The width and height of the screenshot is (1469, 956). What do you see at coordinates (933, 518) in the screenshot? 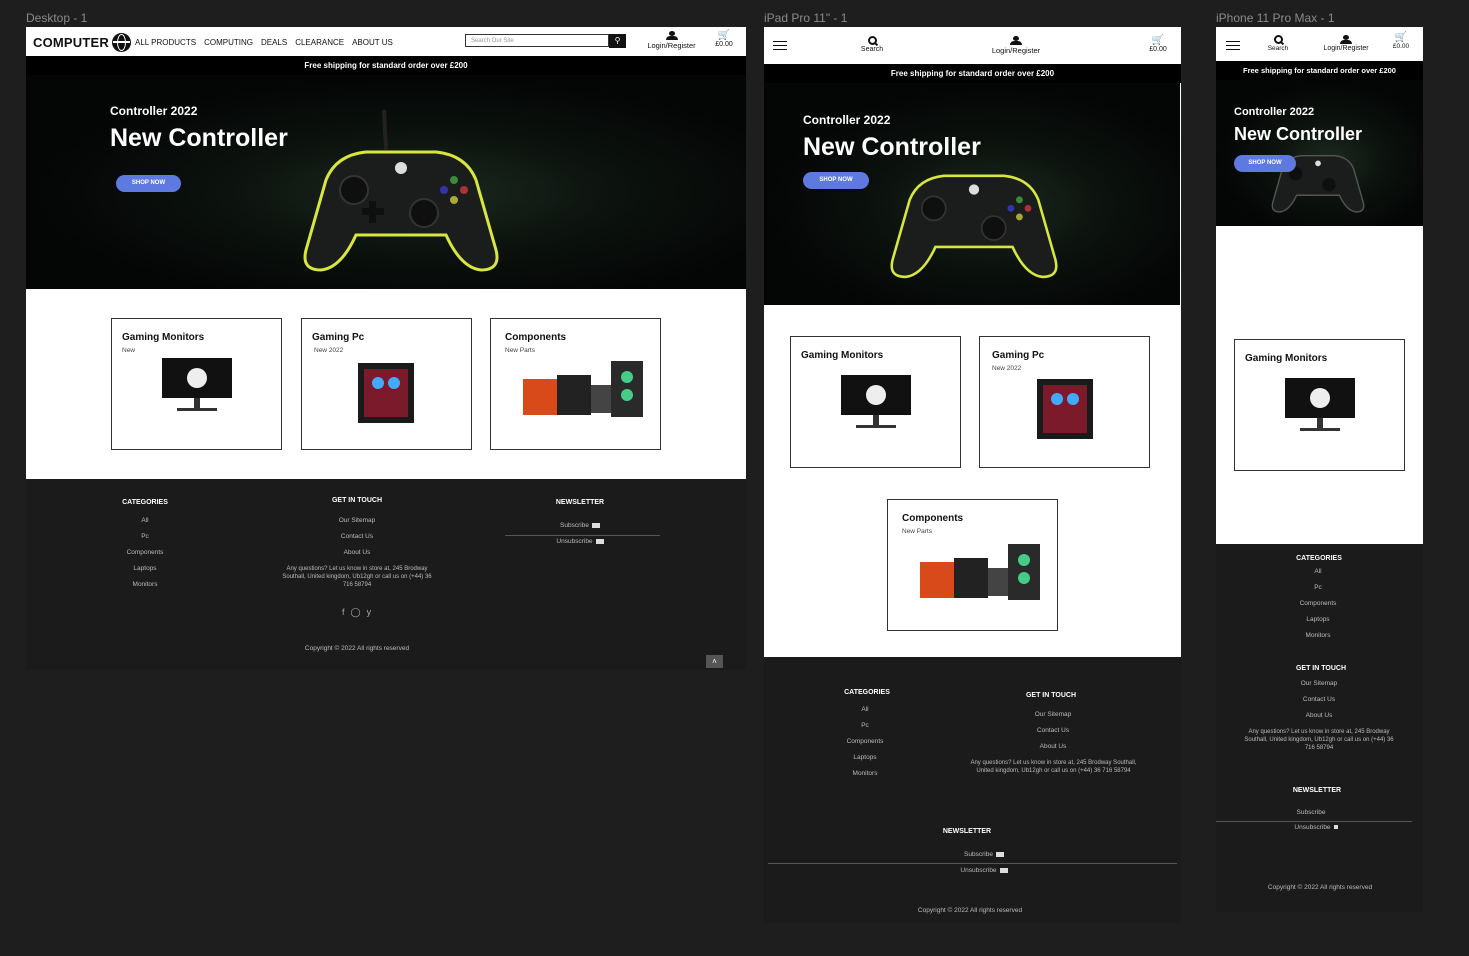
I see `card-title: Components` at bounding box center [933, 518].